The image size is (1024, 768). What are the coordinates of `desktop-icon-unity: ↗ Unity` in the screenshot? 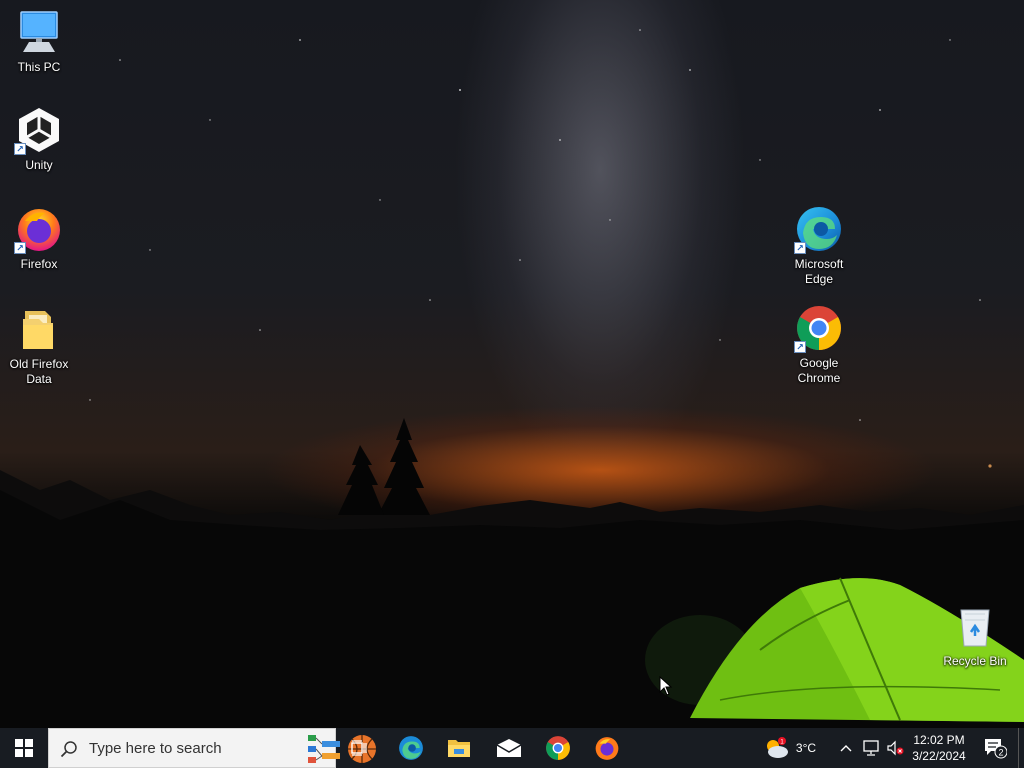 It's located at (39, 139).